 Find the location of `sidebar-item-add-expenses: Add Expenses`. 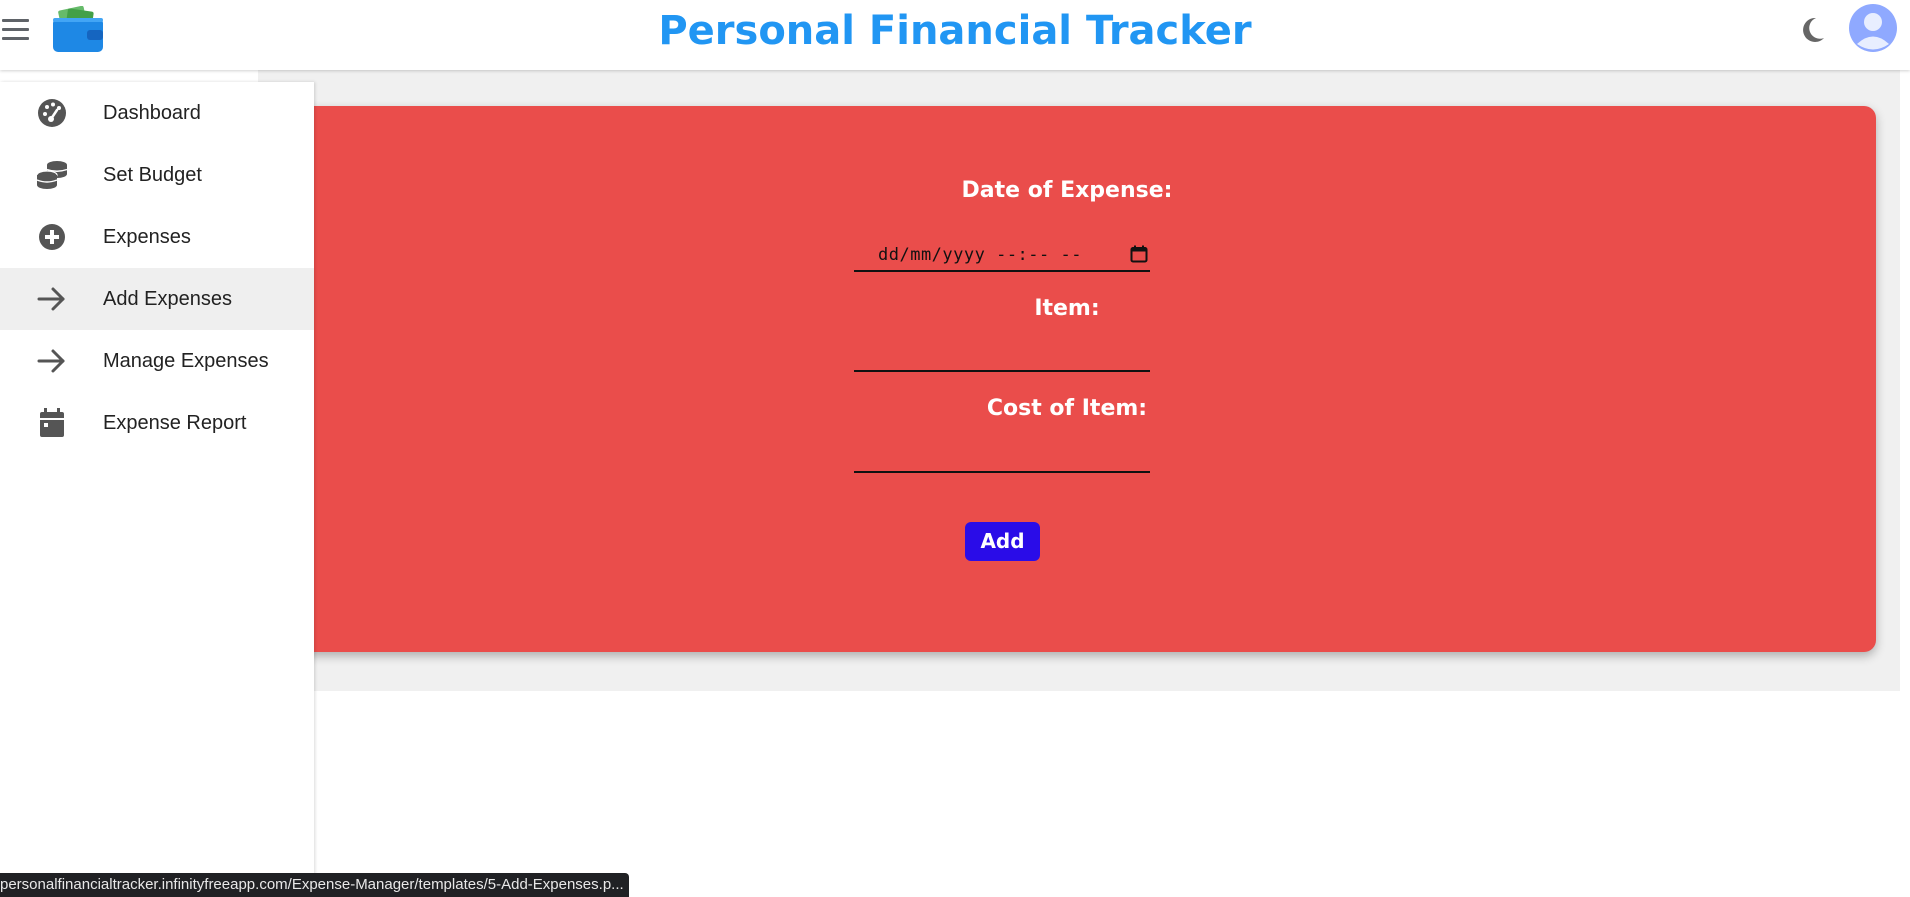

sidebar-item-add-expenses: Add Expenses is located at coordinates (157, 299).